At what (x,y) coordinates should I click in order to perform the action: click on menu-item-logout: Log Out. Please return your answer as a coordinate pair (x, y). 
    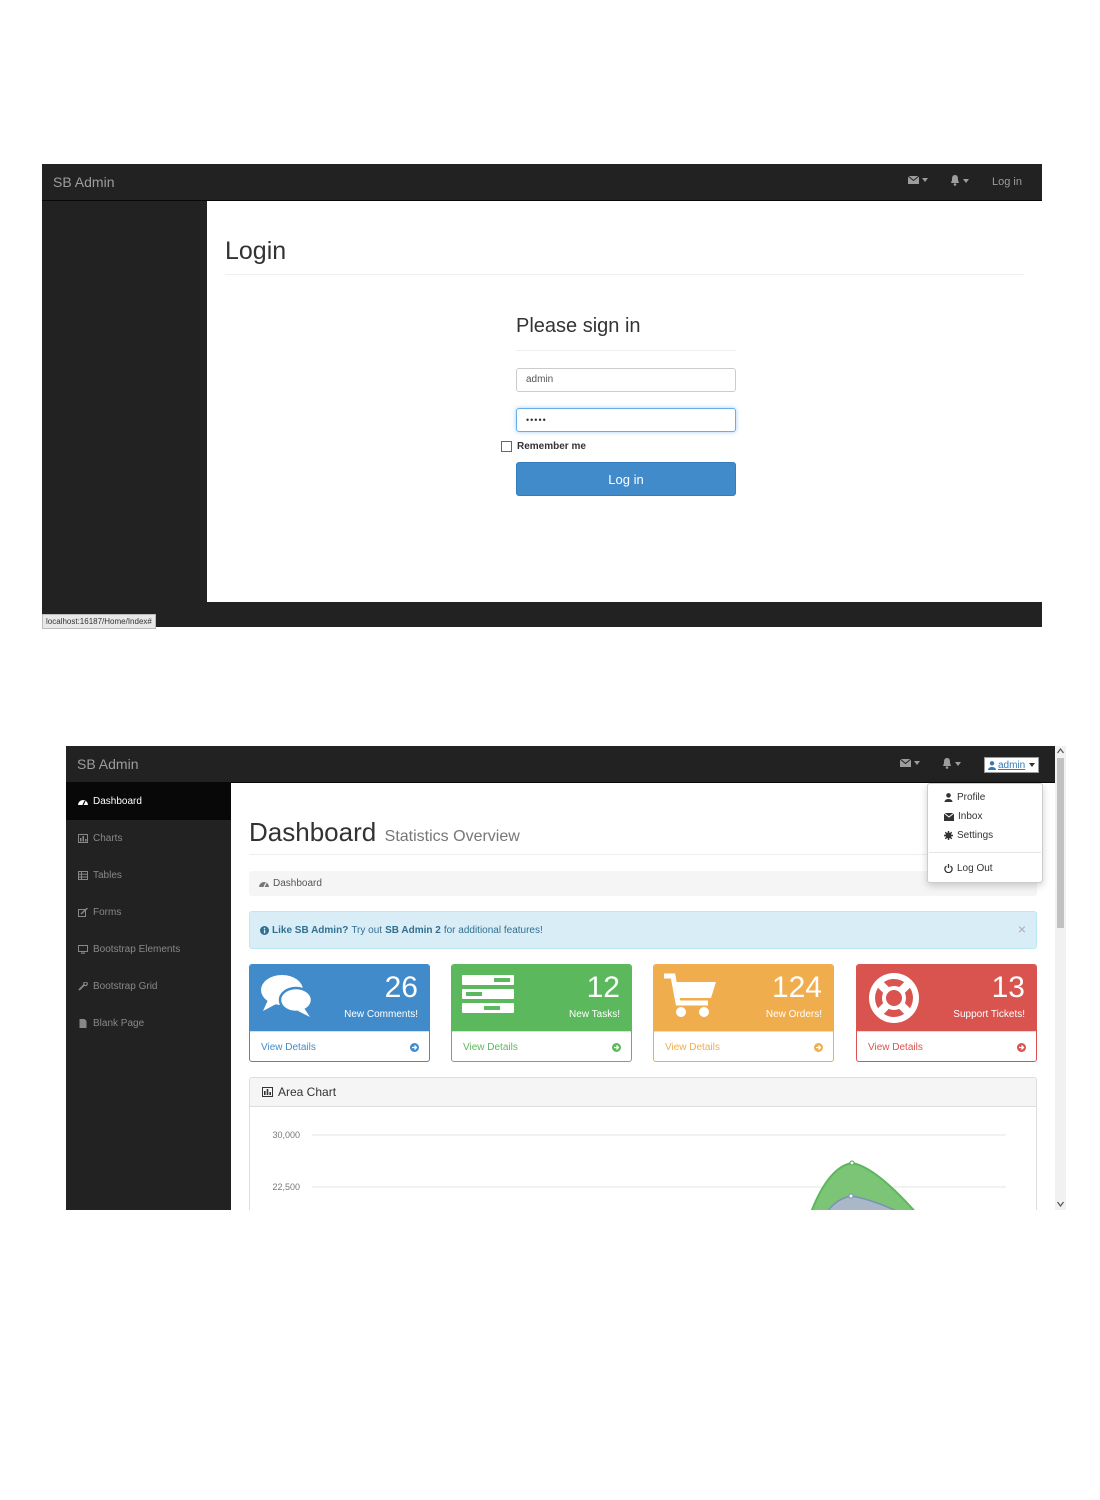
    Looking at the image, I should click on (968, 868).